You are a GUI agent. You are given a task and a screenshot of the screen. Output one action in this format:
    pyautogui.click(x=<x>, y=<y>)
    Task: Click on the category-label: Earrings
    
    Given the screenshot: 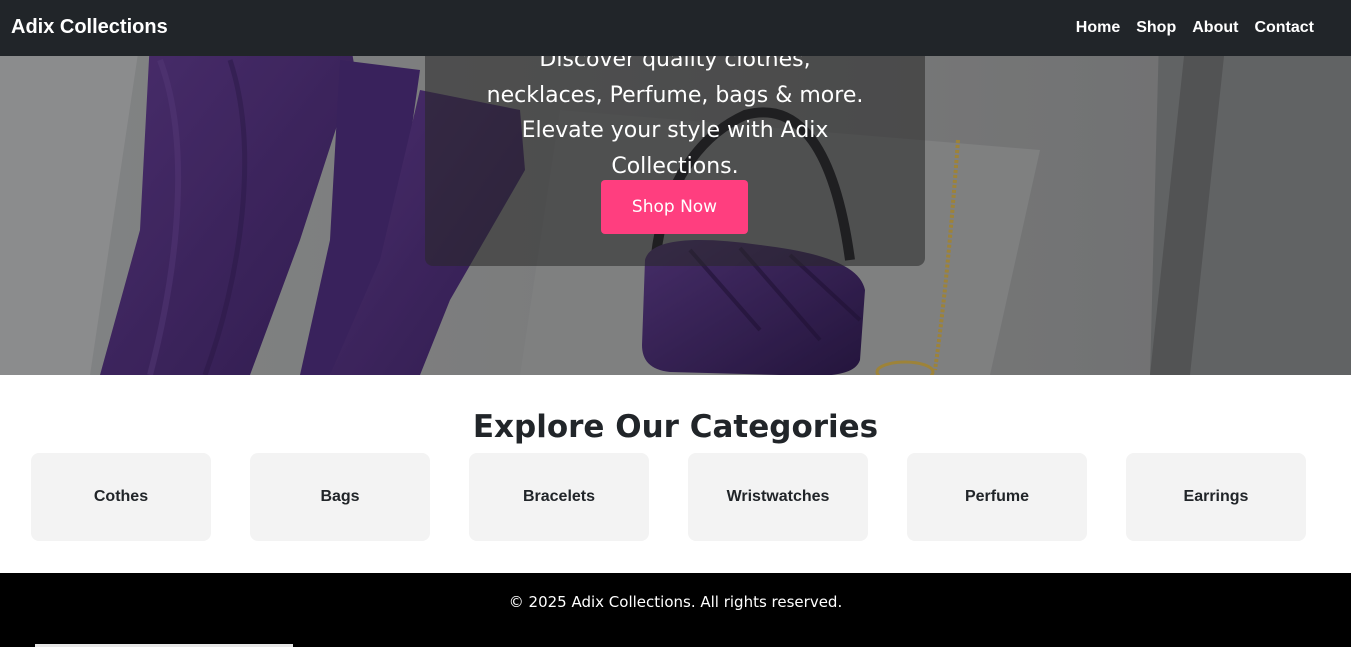 What is the action you would take?
    pyautogui.click(x=1216, y=496)
    